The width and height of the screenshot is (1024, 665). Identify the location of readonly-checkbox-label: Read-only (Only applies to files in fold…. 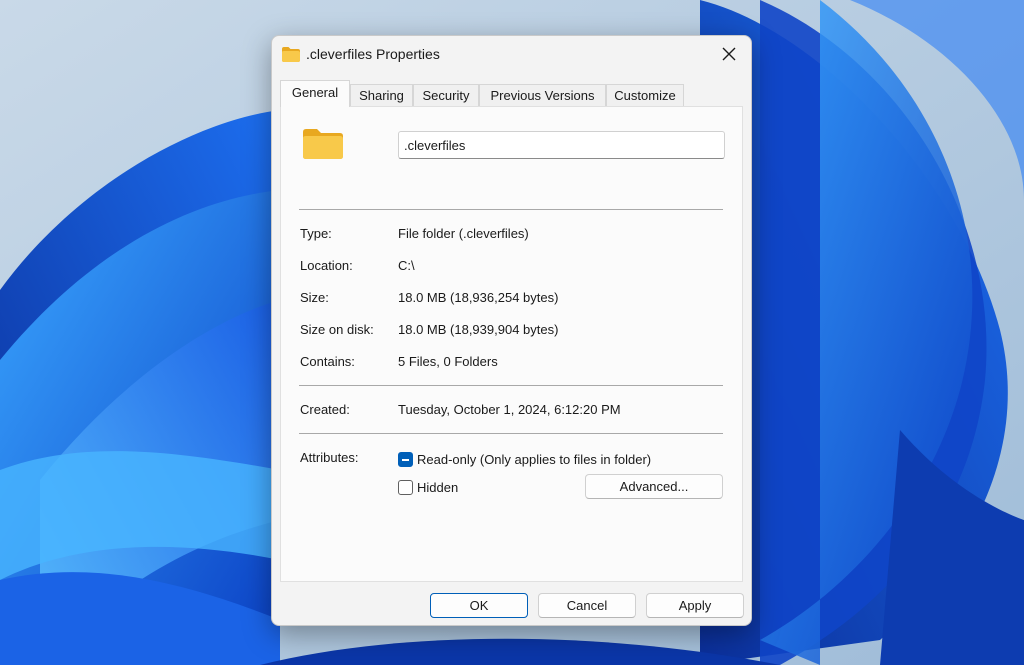
(534, 459).